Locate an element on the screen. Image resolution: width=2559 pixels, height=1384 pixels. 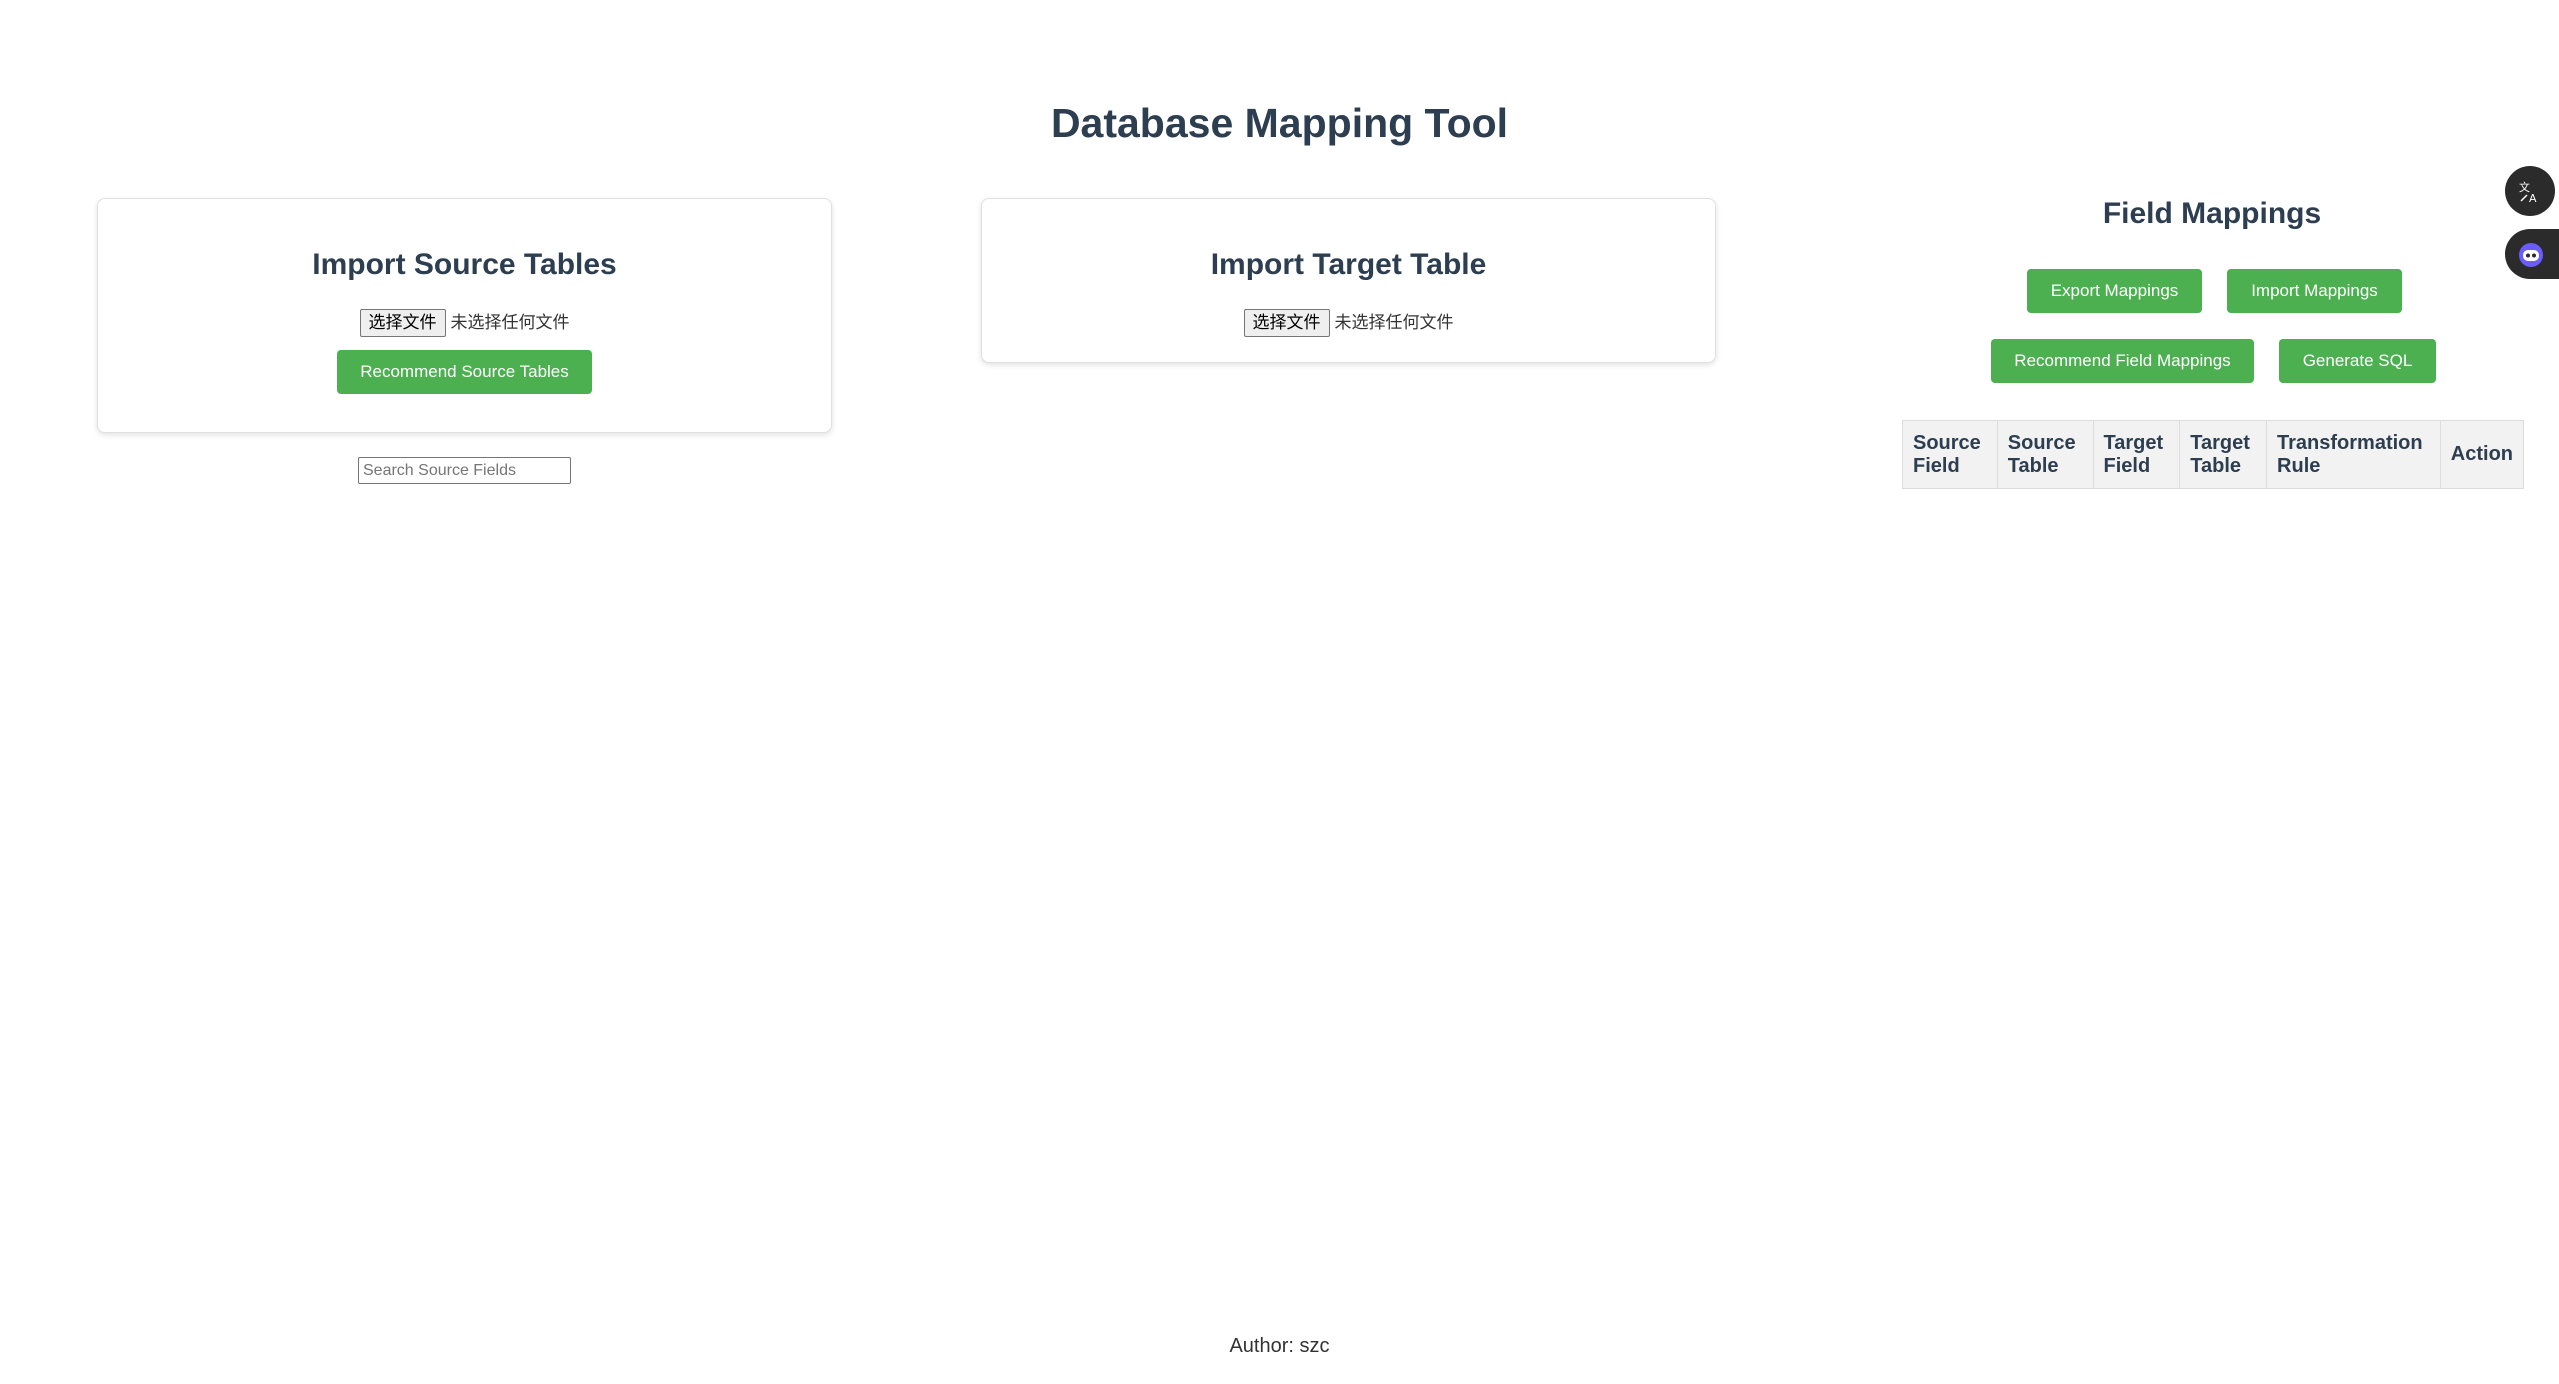
target-file-status: 未选择任何文件 is located at coordinates (1394, 323).